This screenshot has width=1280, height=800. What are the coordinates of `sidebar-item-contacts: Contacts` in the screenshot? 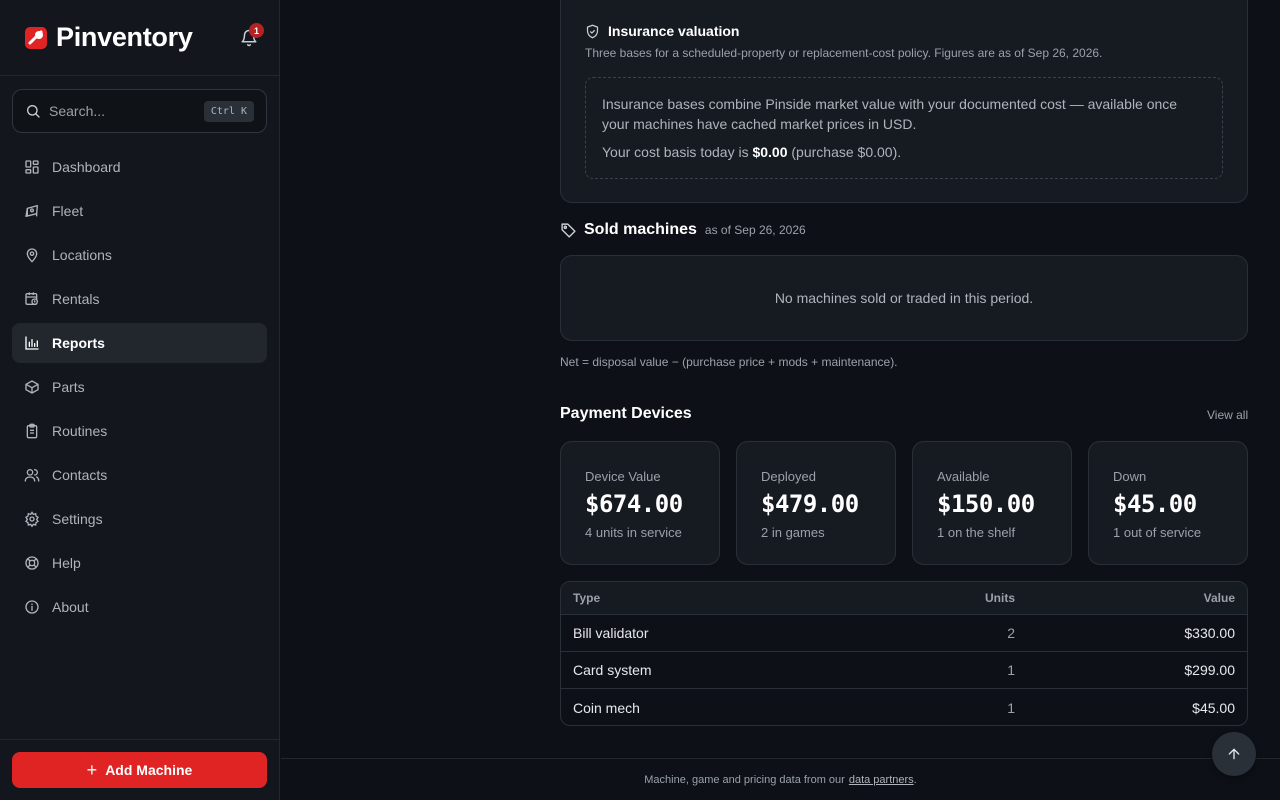 It's located at (139, 475).